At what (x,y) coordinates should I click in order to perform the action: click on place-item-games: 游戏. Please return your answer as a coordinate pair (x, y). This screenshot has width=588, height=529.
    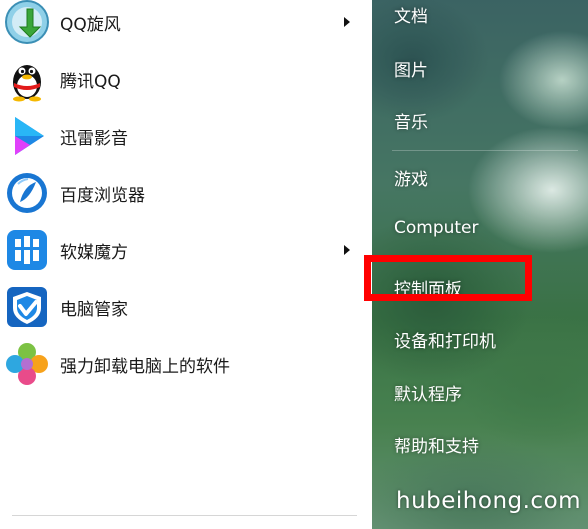
    Looking at the image, I should click on (411, 177).